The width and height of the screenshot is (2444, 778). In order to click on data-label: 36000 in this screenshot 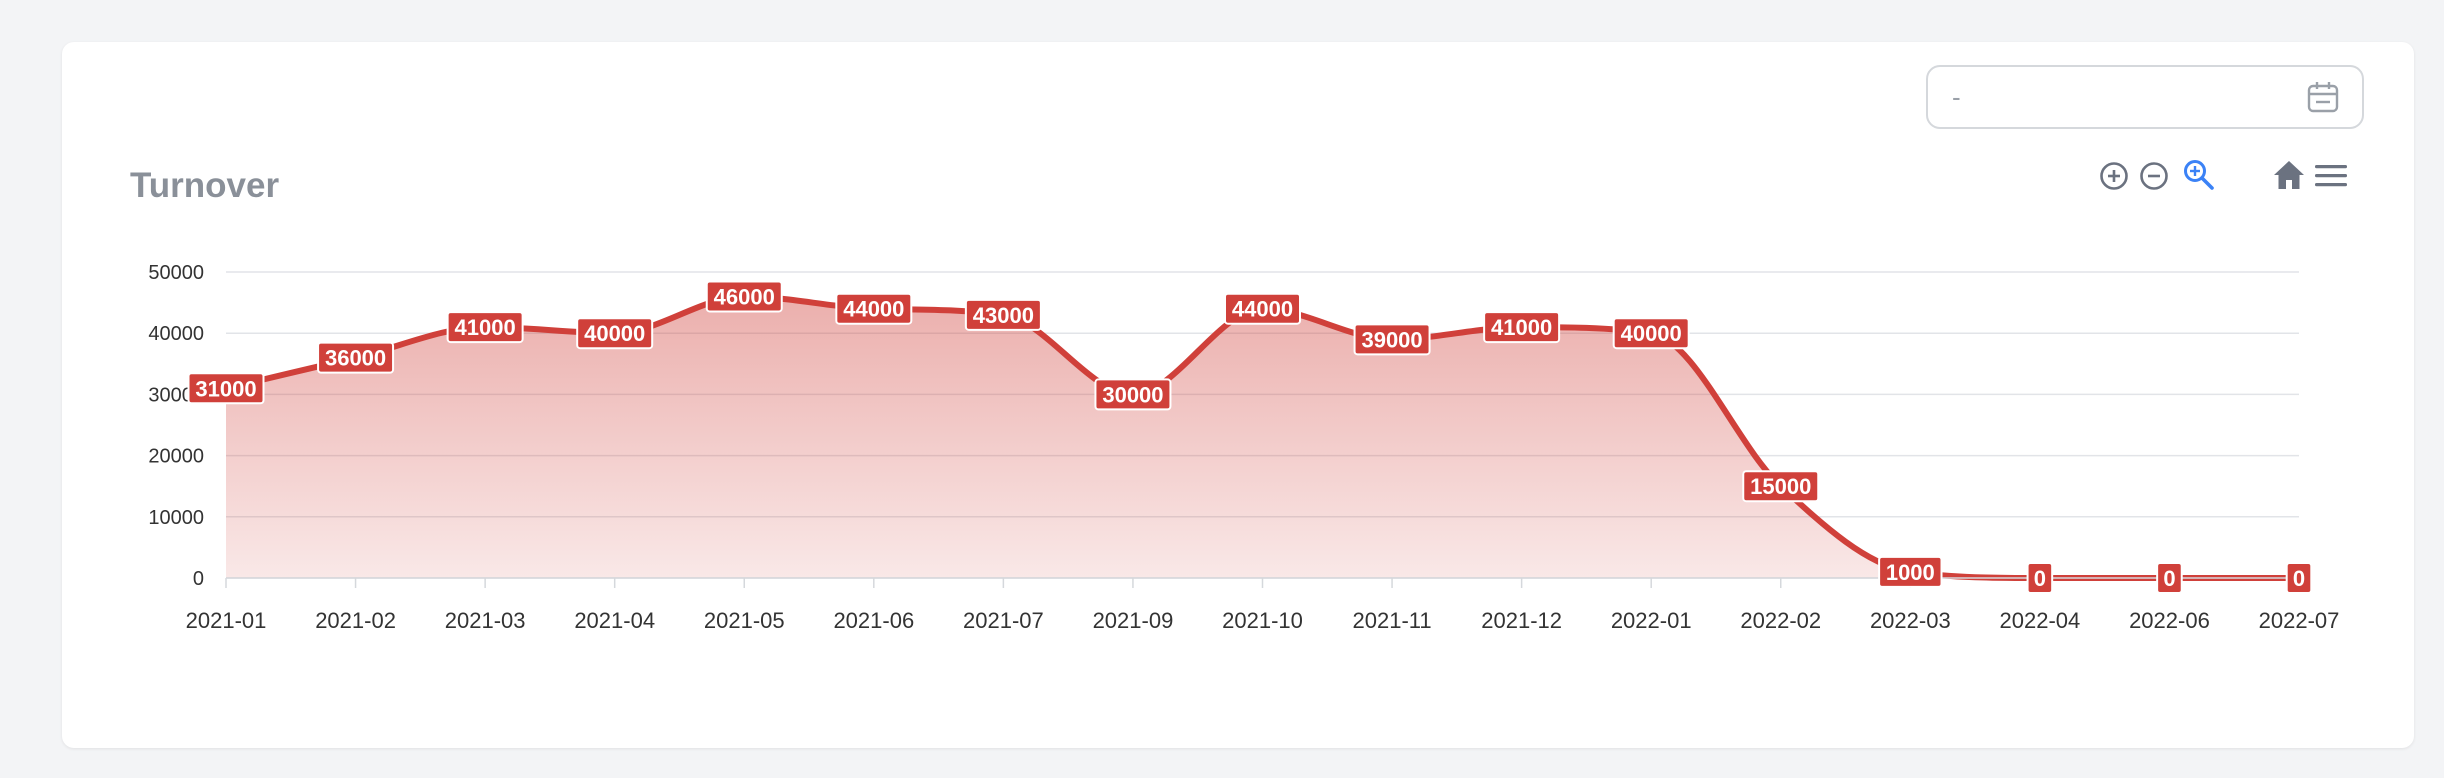, I will do `click(355, 358)`.